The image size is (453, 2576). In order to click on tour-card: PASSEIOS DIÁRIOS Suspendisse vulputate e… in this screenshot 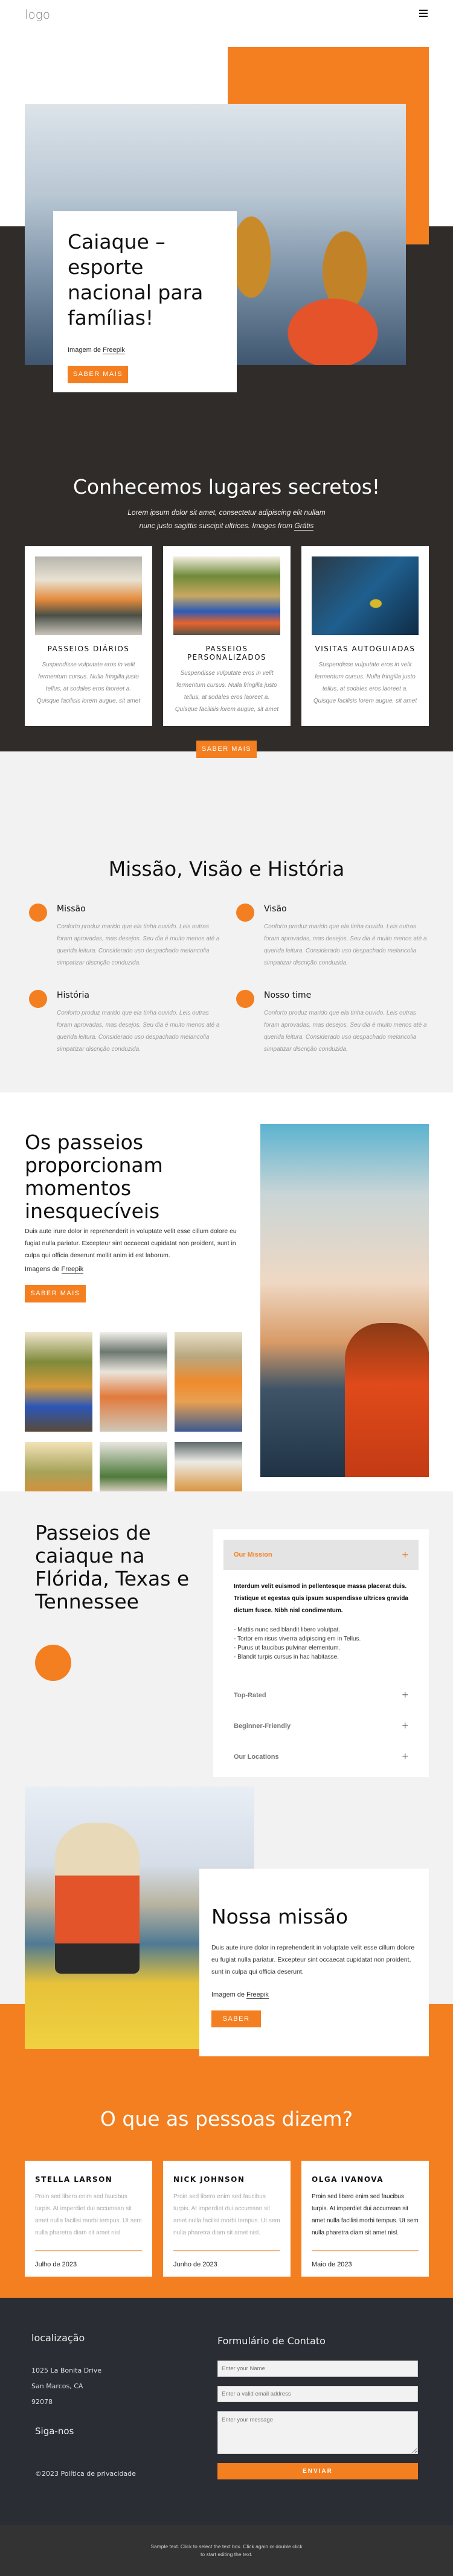, I will do `click(88, 636)`.